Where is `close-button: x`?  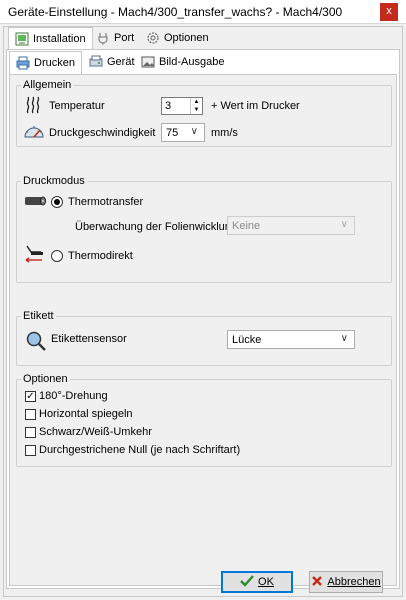 close-button: x is located at coordinates (389, 12).